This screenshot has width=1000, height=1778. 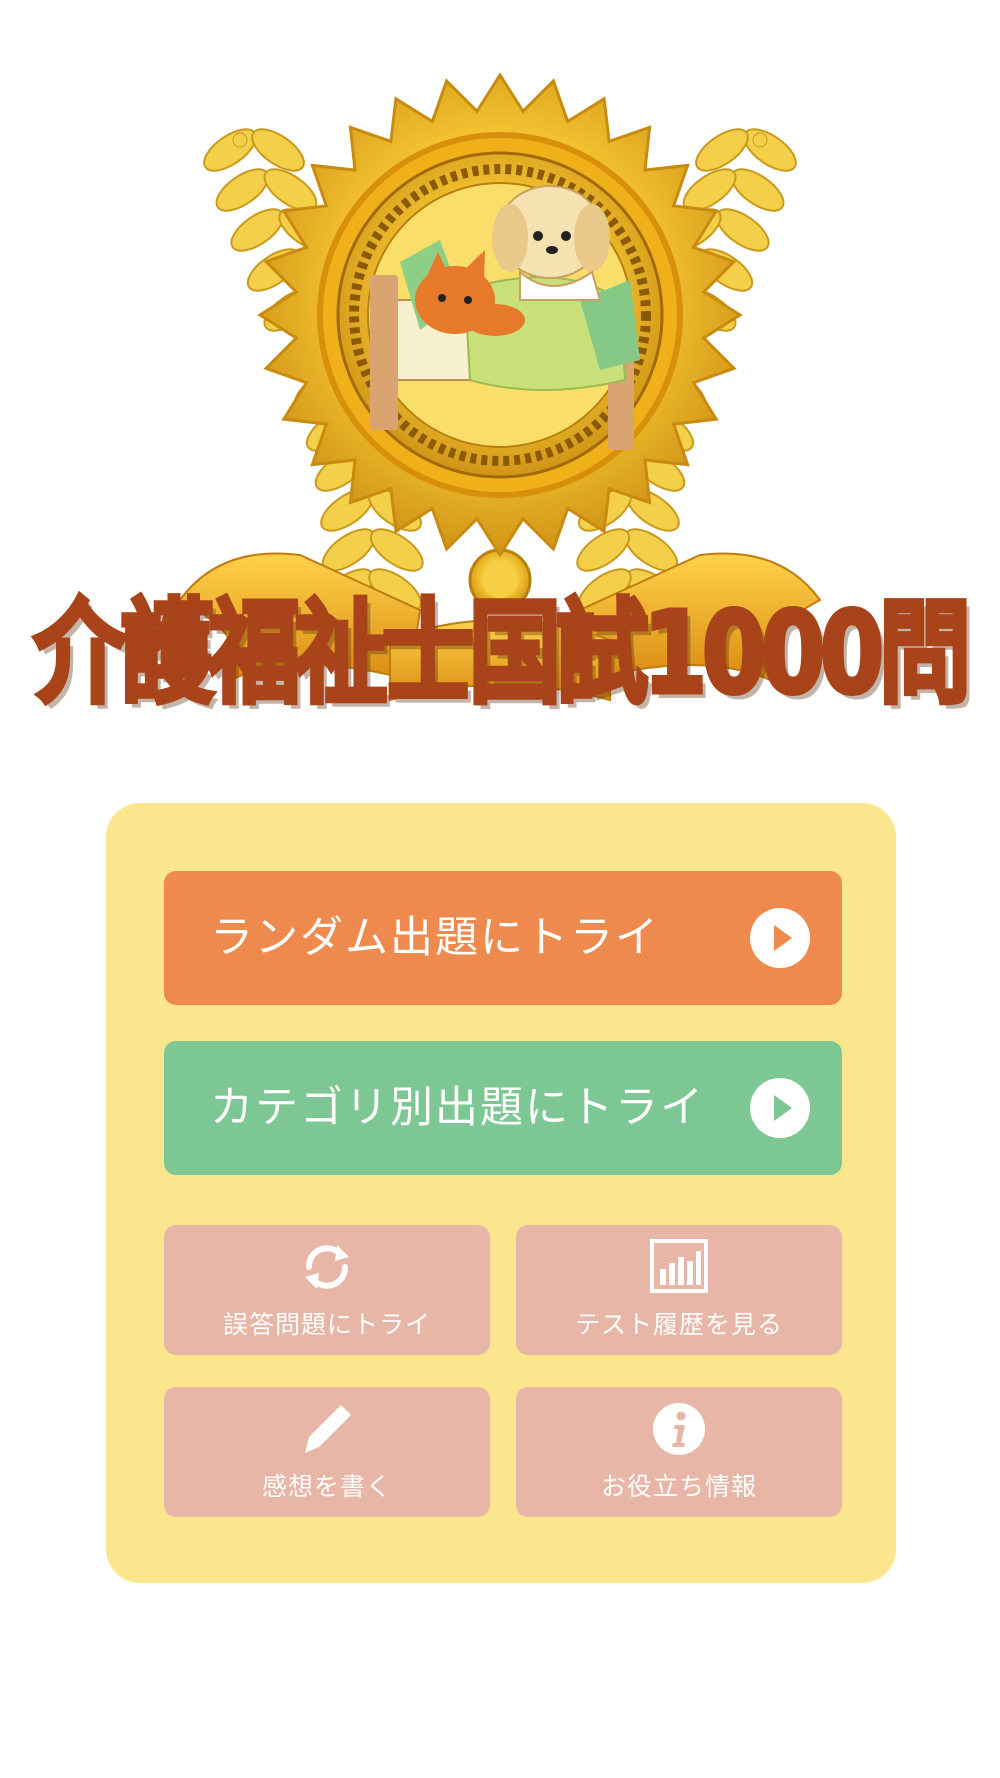 I want to click on write-feedback-button: 感想を書く, so click(x=327, y=1452).